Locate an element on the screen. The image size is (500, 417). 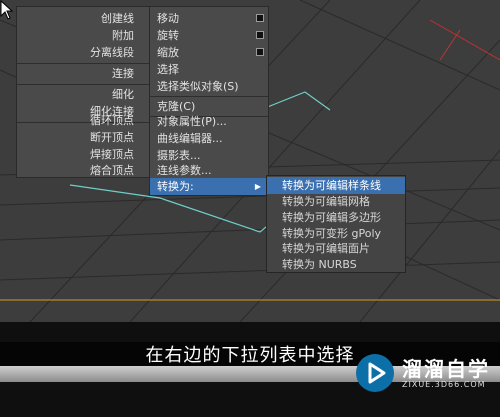
menu-item-weld-vertices: 焊接顶点 is located at coordinates (83, 154).